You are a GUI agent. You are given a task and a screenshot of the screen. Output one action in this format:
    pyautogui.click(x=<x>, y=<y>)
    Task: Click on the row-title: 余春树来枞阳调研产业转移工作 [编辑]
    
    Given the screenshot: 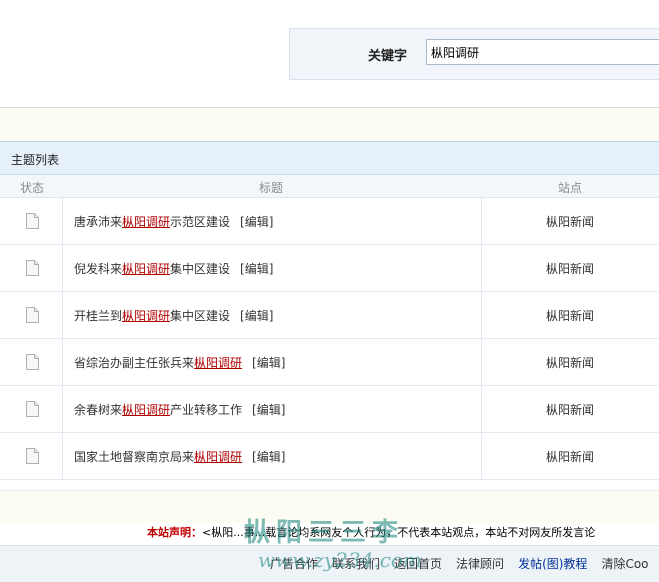 What is the action you would take?
    pyautogui.click(x=179, y=409)
    